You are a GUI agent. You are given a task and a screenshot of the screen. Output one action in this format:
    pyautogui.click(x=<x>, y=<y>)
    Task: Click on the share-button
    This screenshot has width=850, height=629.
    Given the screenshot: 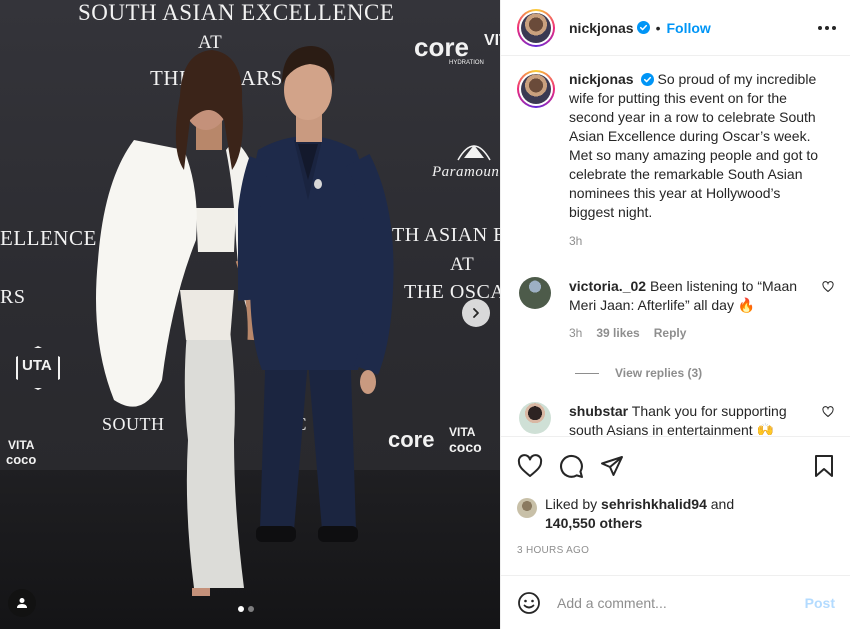 What is the action you would take?
    pyautogui.click(x=612, y=466)
    